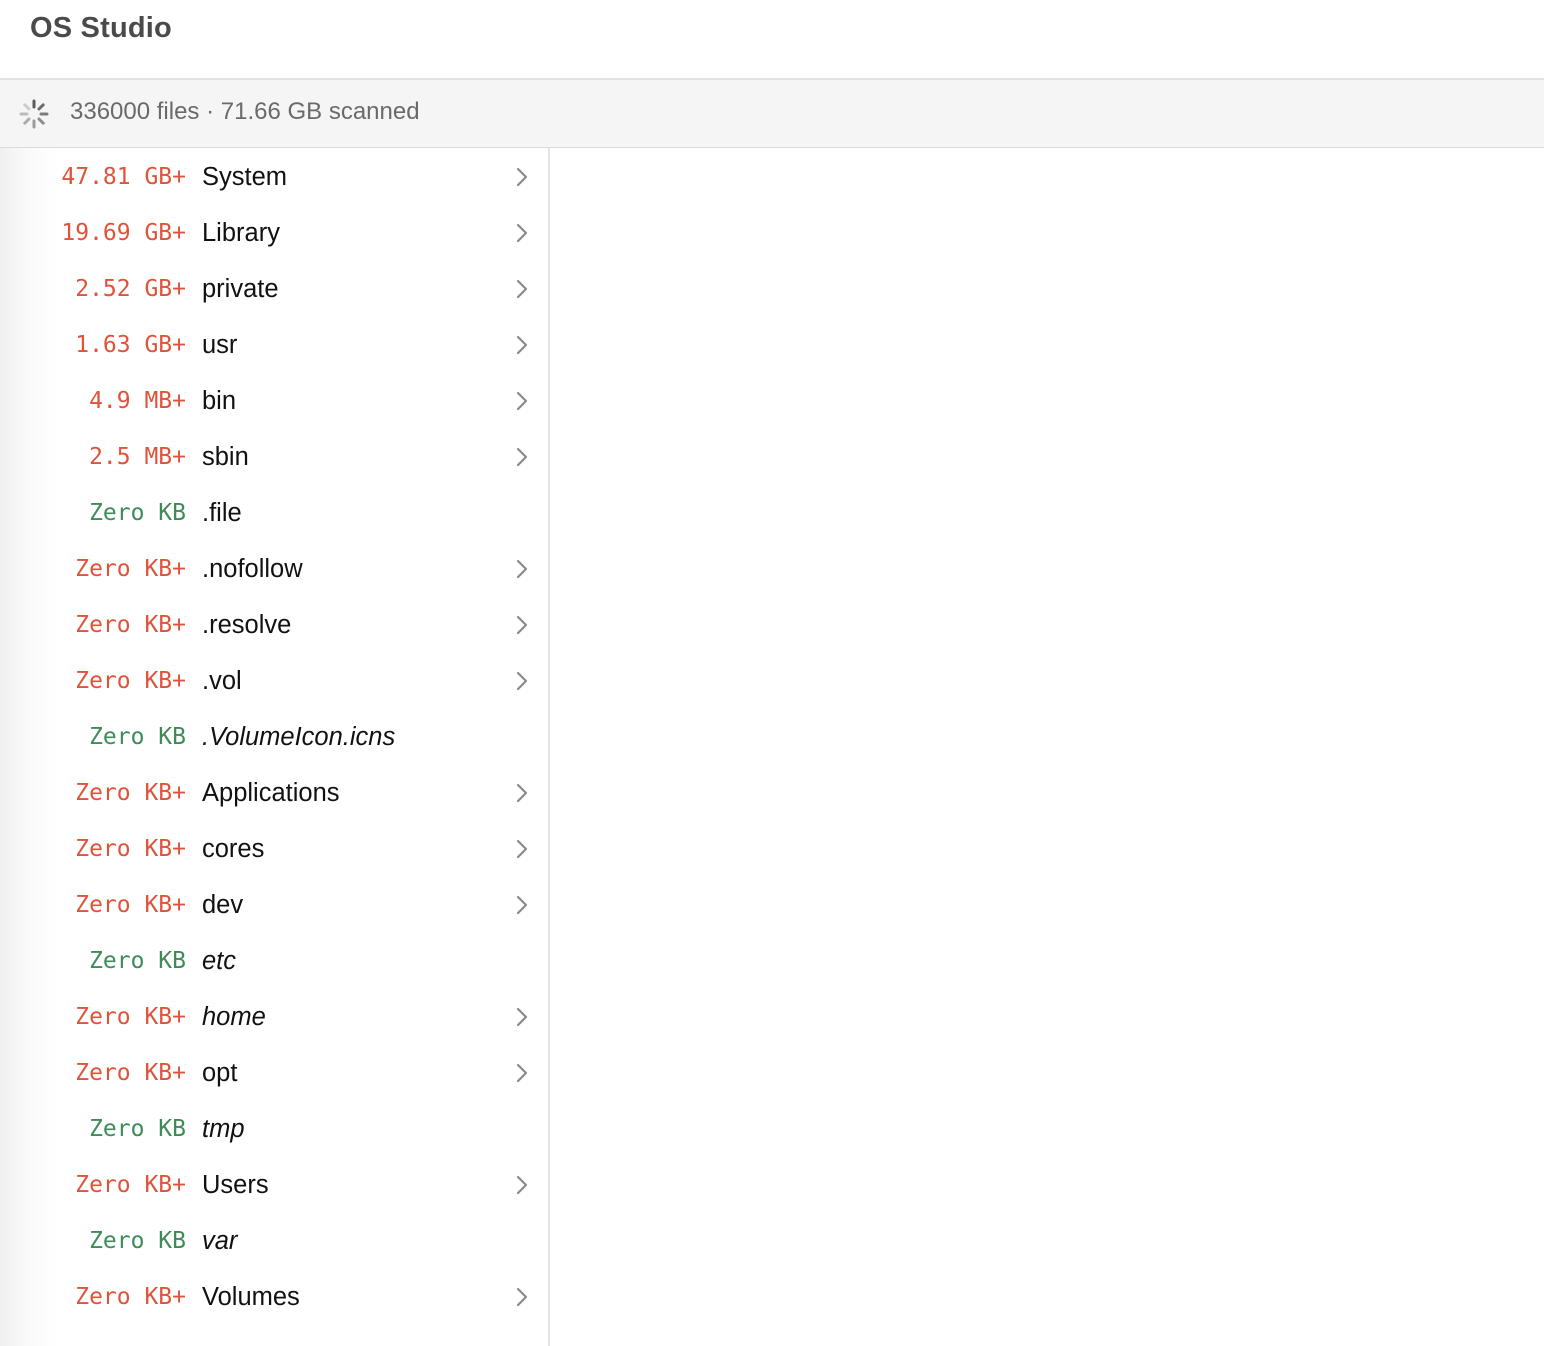  What do you see at coordinates (137, 457) in the screenshot?
I see `entry-size: 2.5 MB+` at bounding box center [137, 457].